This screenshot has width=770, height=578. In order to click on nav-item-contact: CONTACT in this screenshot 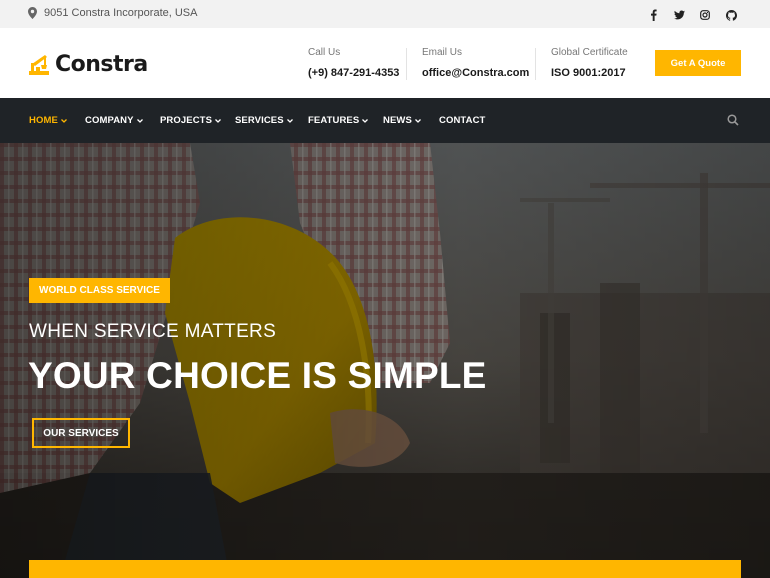, I will do `click(462, 120)`.